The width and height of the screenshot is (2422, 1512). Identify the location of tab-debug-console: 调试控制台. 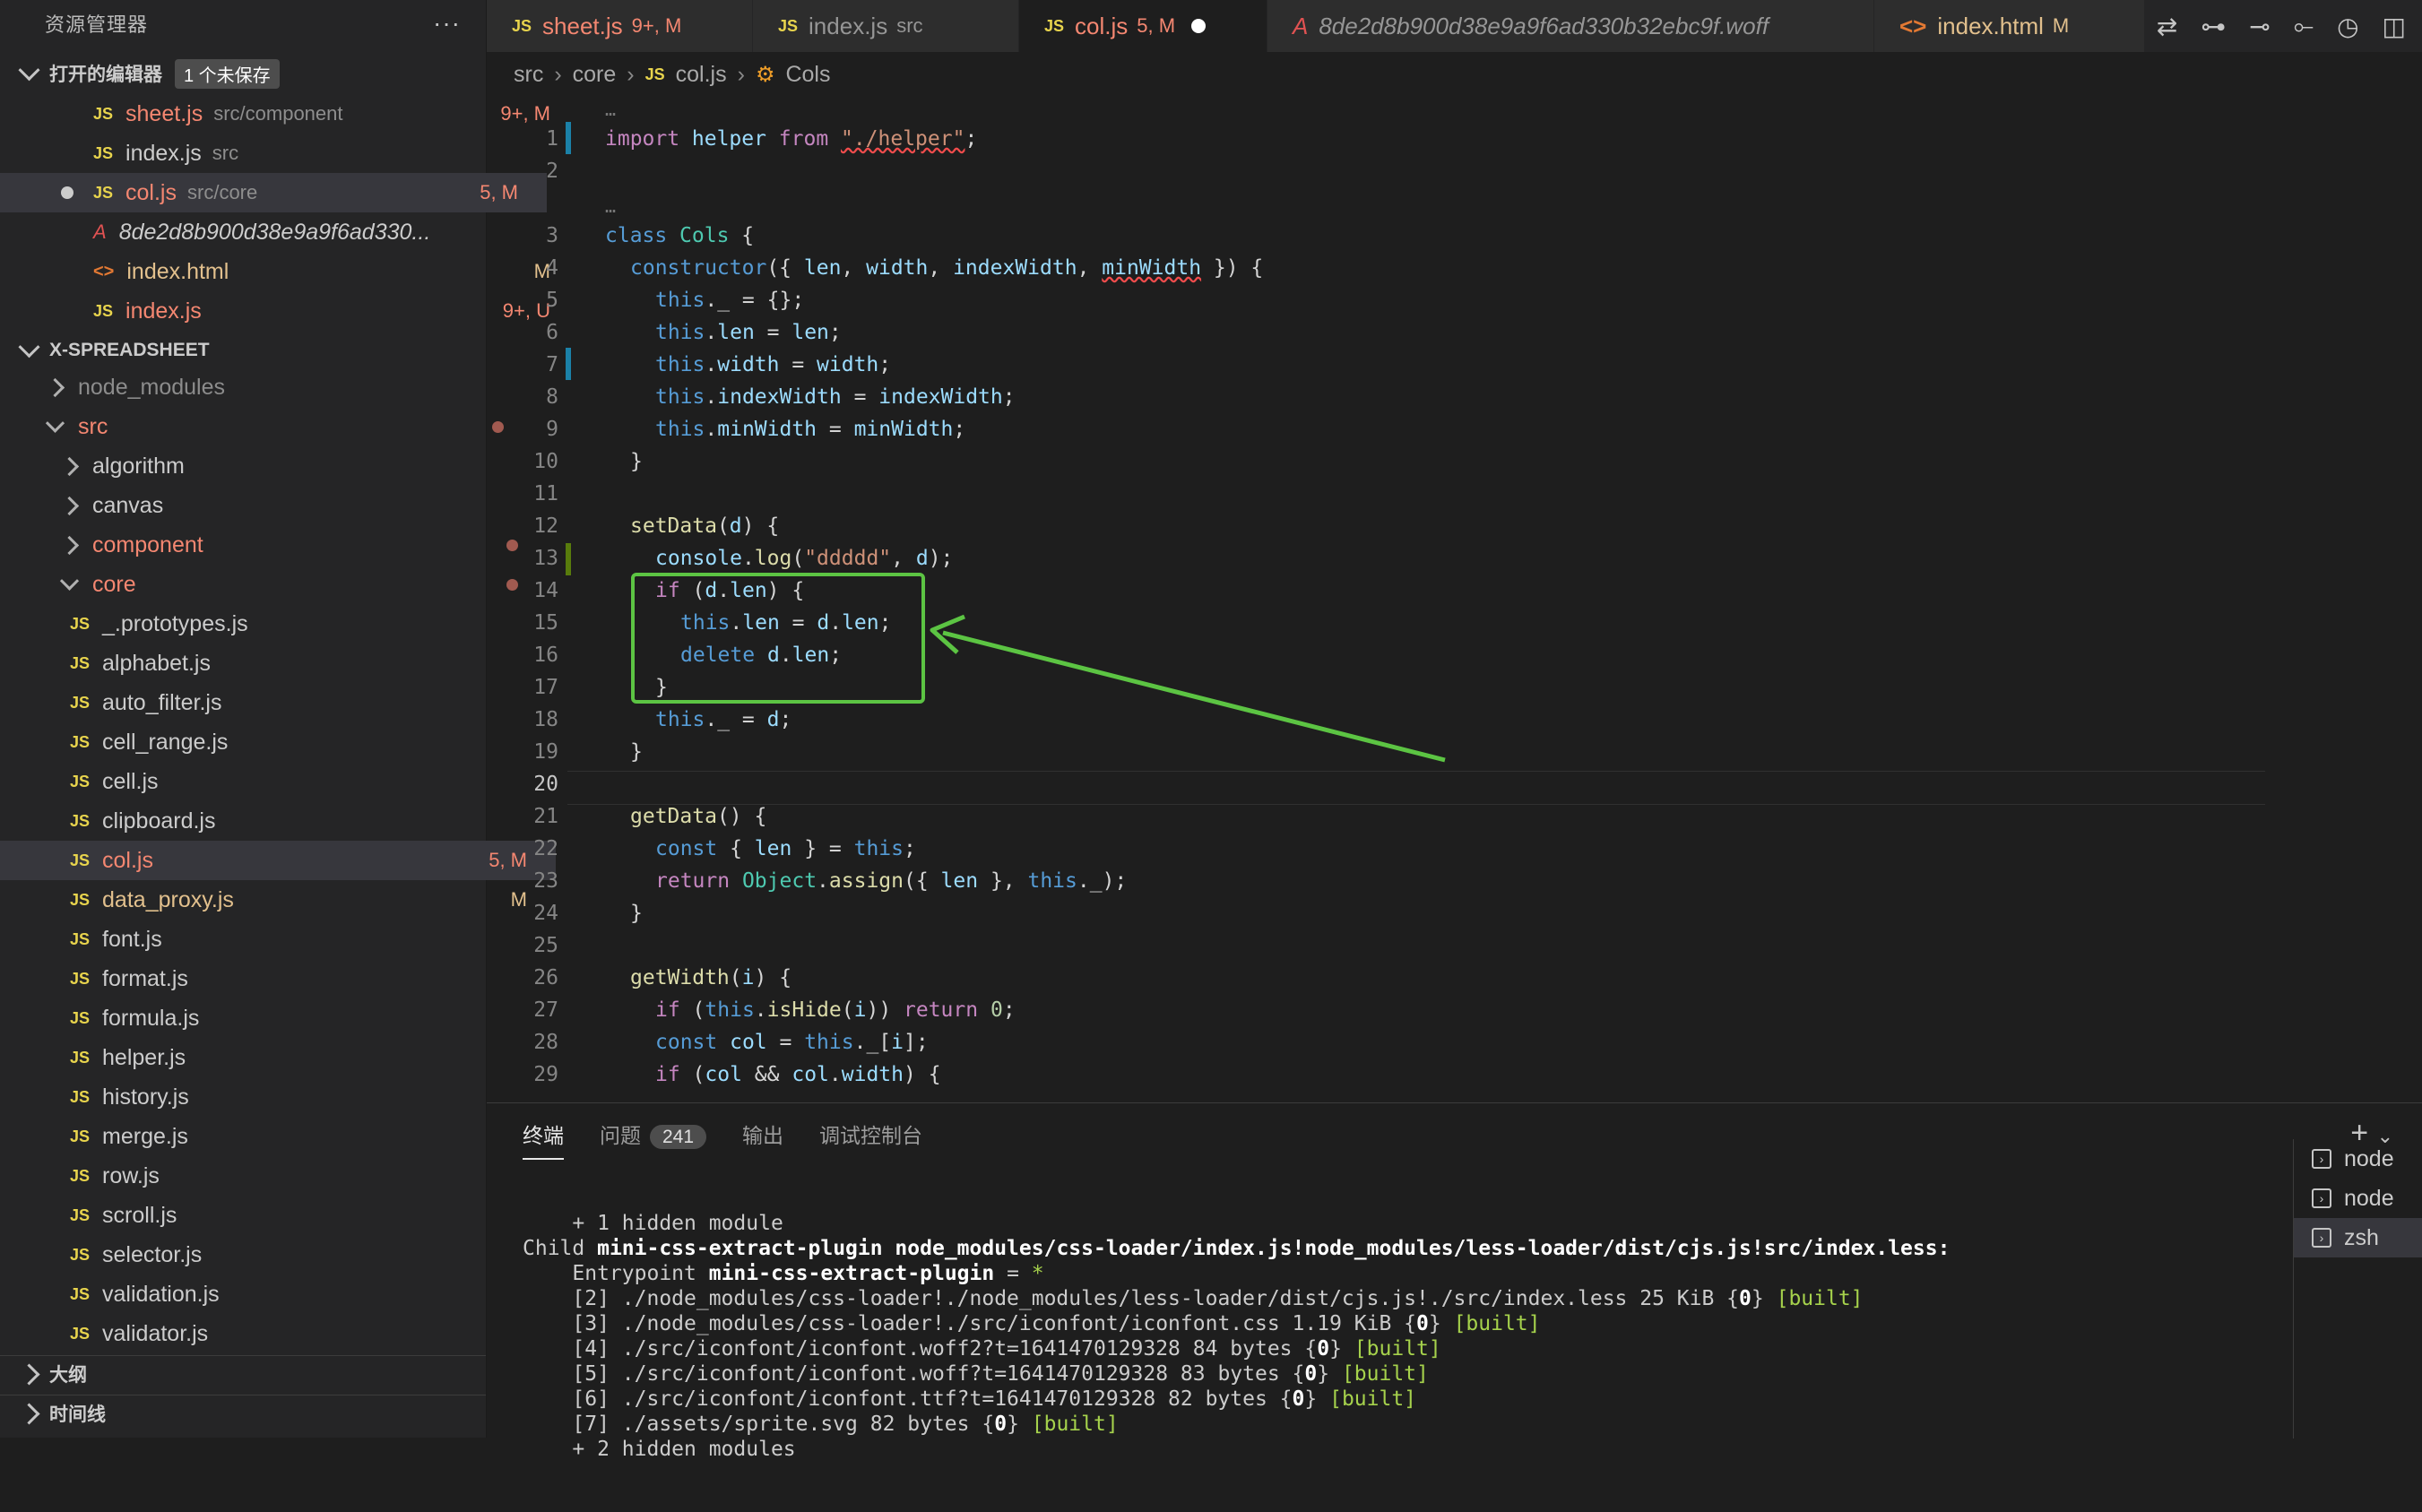
(870, 1134).